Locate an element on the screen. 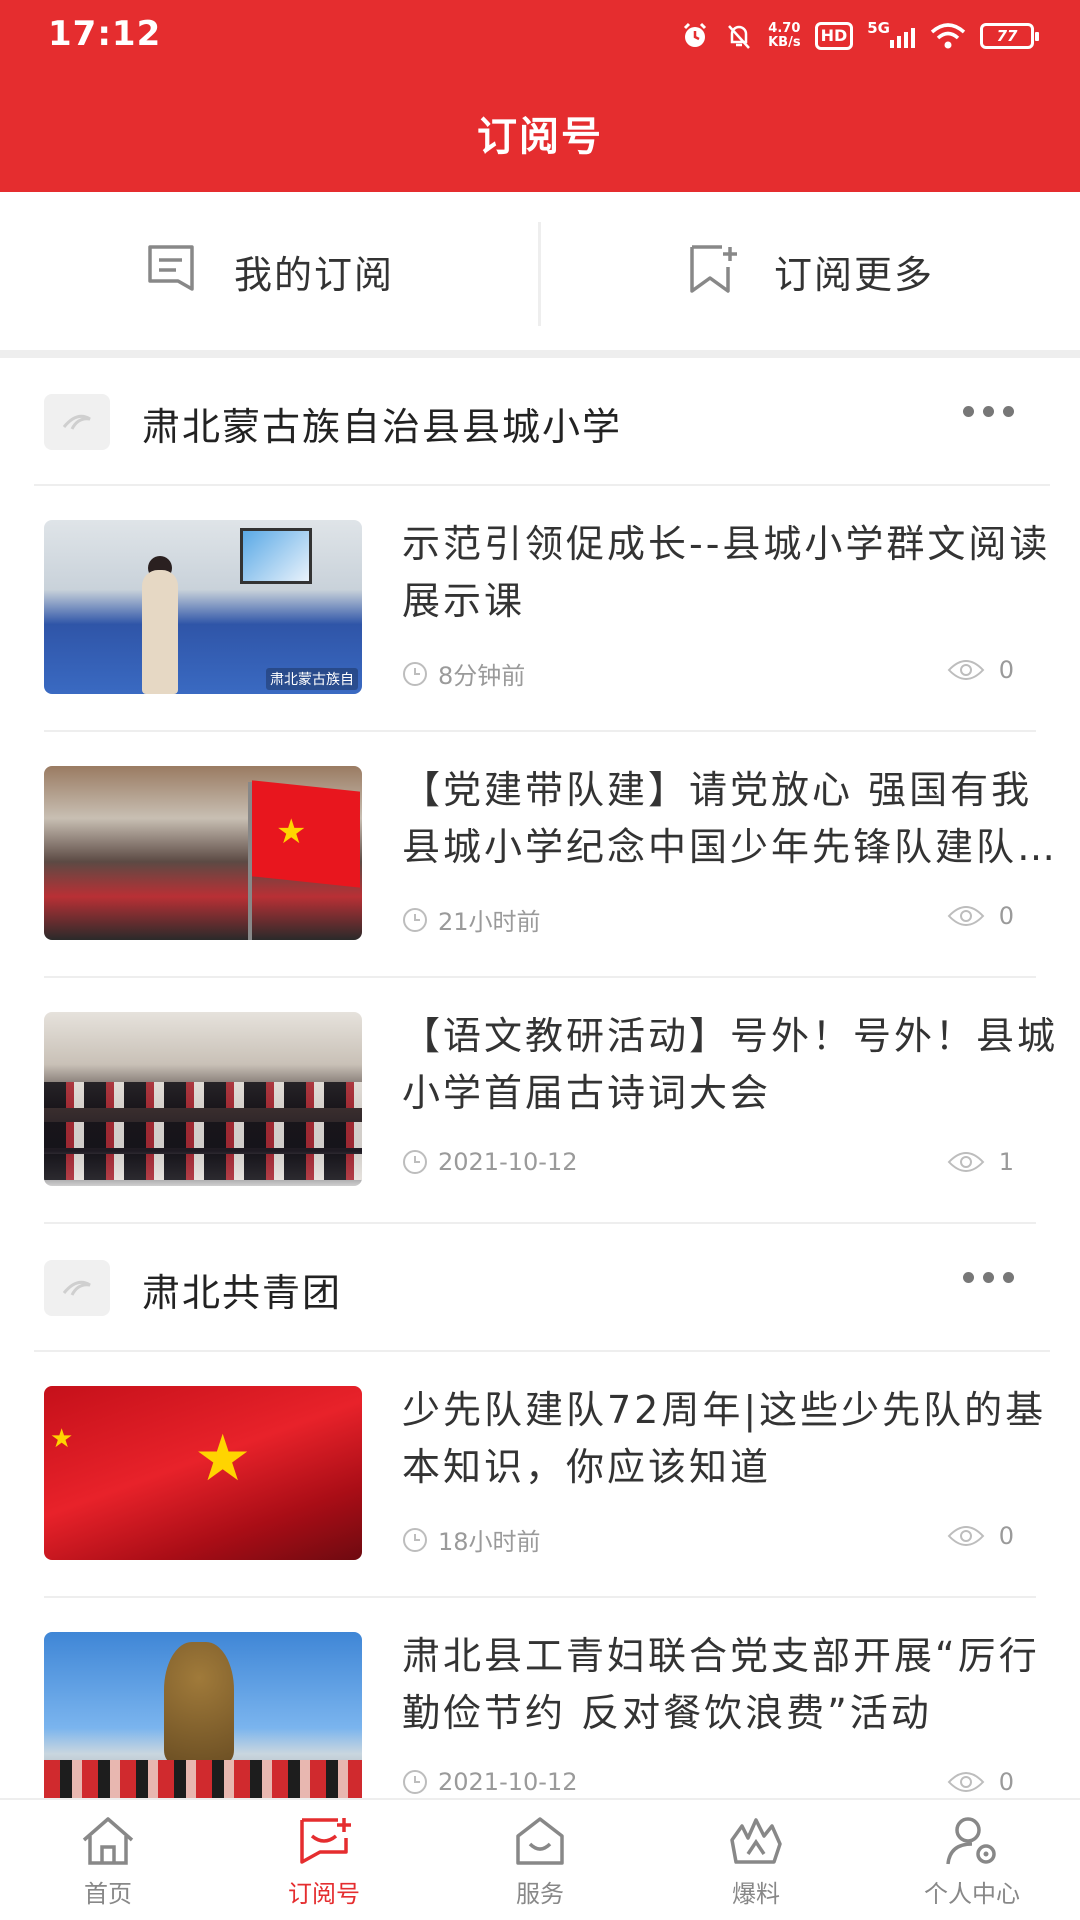 This screenshot has width=1080, height=1920. net-speed-value: 4.70 is located at coordinates (784, 28).